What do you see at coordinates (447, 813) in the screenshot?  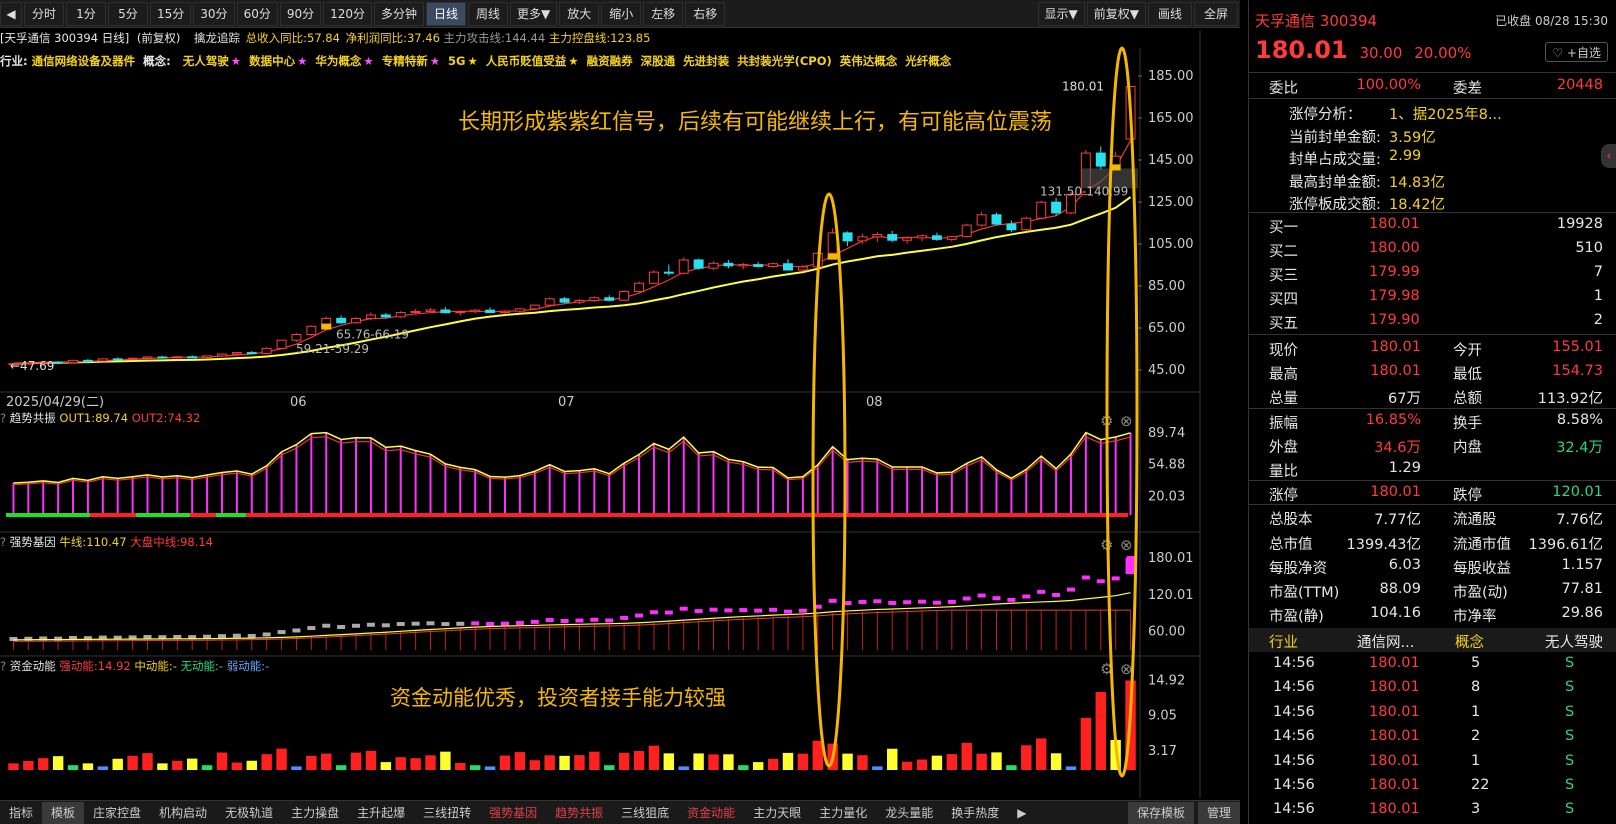 I see `indicator-tab: 三线扭转` at bounding box center [447, 813].